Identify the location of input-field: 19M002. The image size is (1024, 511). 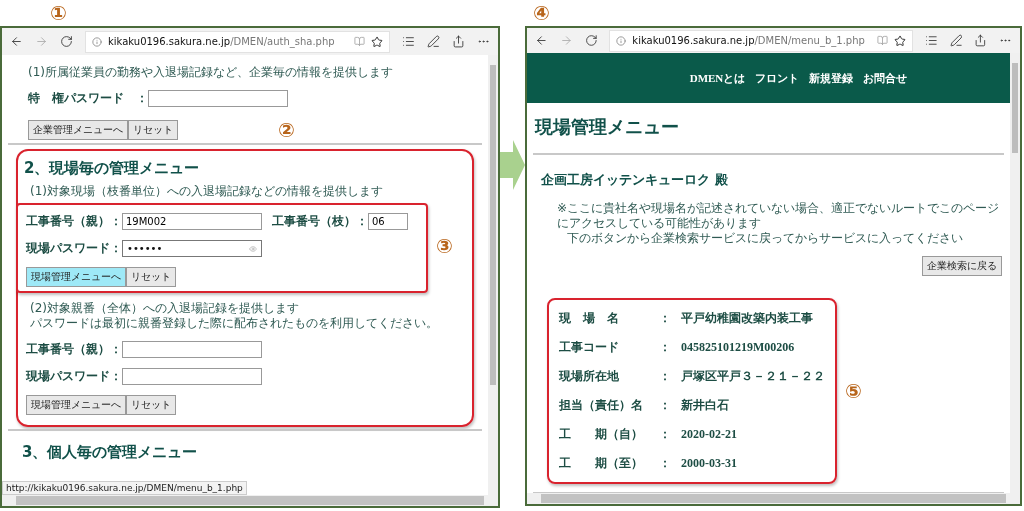
(192, 221).